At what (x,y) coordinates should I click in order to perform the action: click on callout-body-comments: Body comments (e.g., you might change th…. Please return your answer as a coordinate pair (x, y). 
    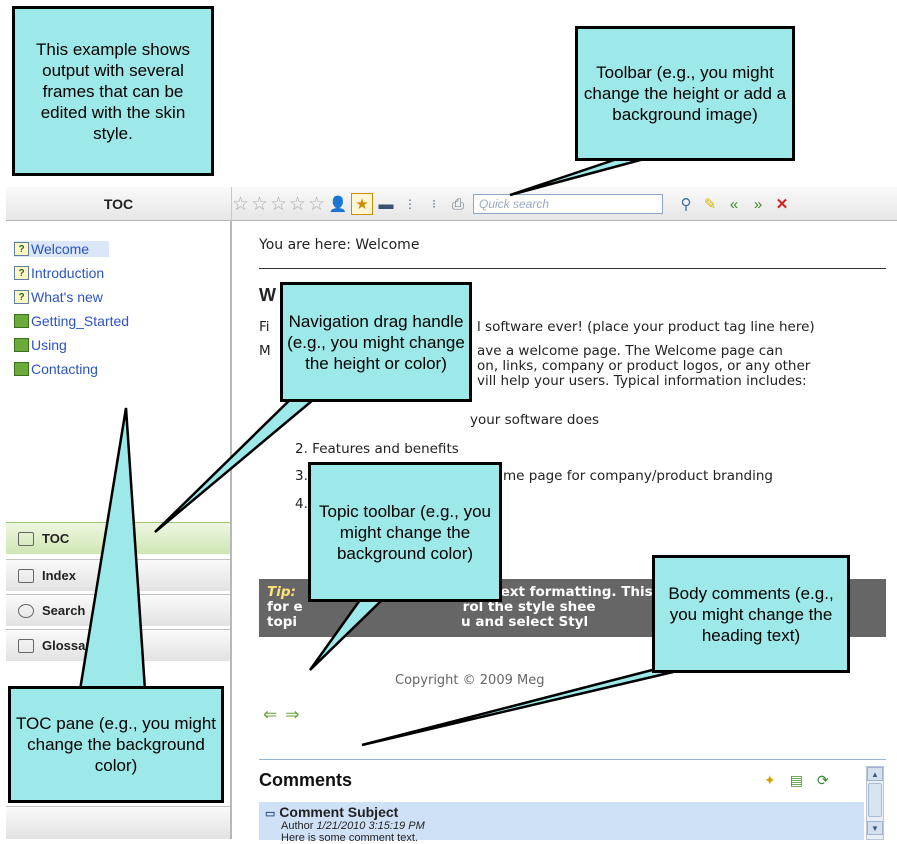
    Looking at the image, I should click on (751, 614).